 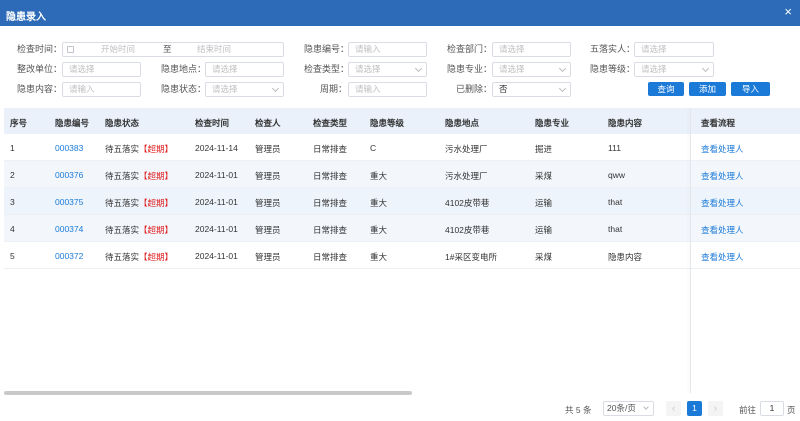 What do you see at coordinates (666, 89) in the screenshot?
I see `query-button: 查询` at bounding box center [666, 89].